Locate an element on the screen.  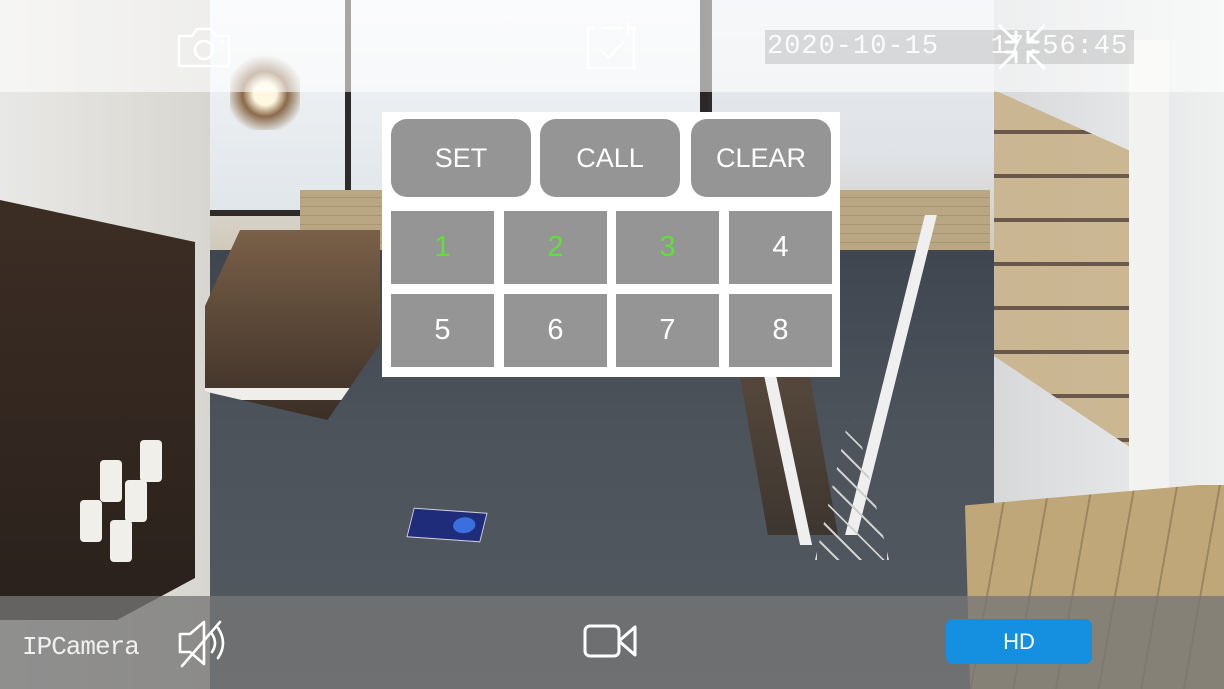
record-video-button is located at coordinates (611, 641).